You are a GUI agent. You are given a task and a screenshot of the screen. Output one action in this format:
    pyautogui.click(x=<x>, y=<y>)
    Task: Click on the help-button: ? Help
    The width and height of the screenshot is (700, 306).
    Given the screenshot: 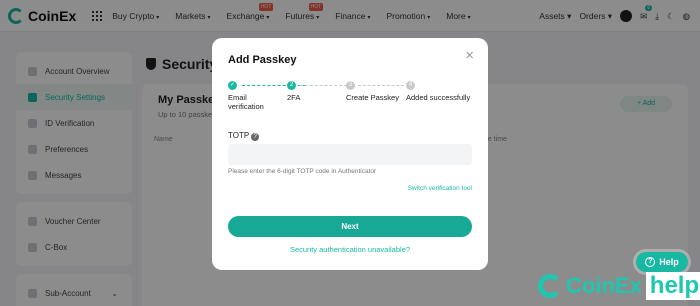 What is the action you would take?
    pyautogui.click(x=662, y=262)
    